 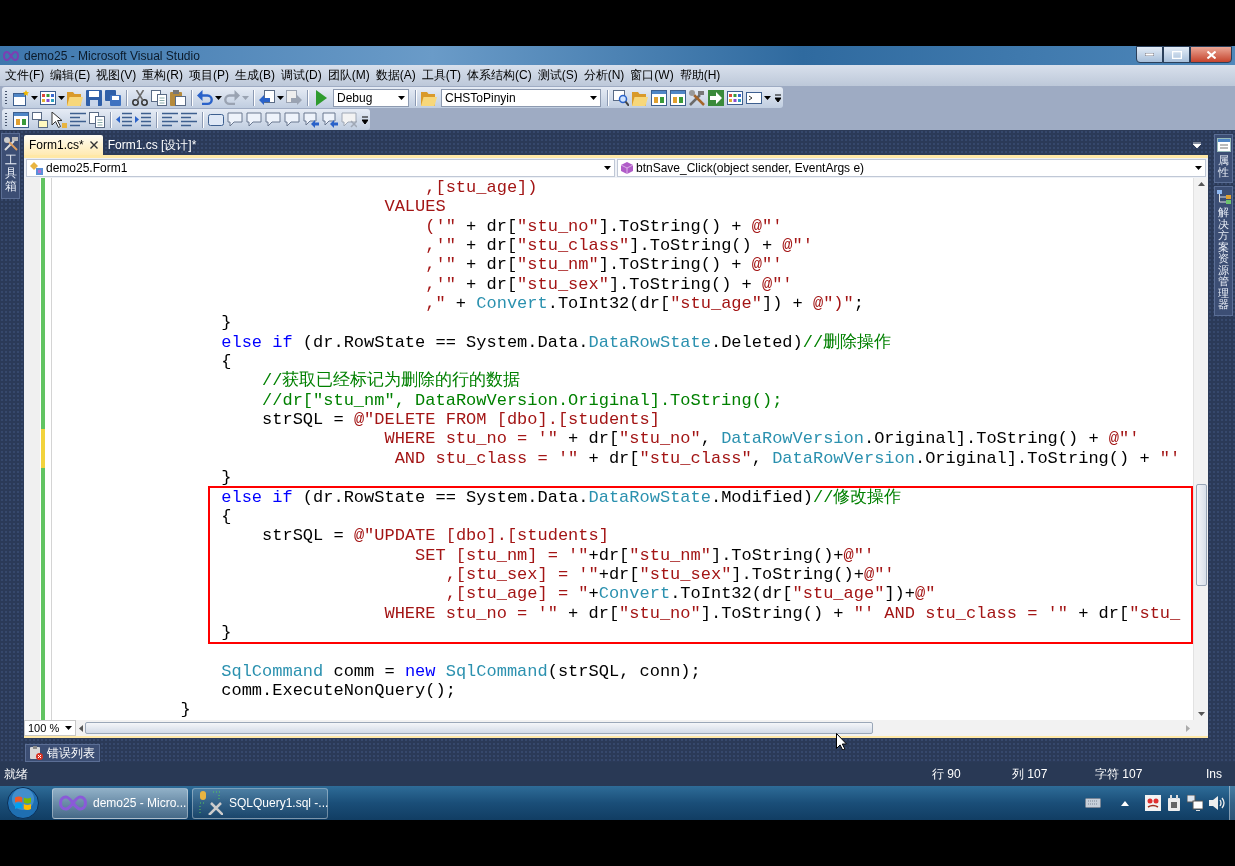 What do you see at coordinates (348, 75) in the screenshot?
I see `menu-item: 团队(M)` at bounding box center [348, 75].